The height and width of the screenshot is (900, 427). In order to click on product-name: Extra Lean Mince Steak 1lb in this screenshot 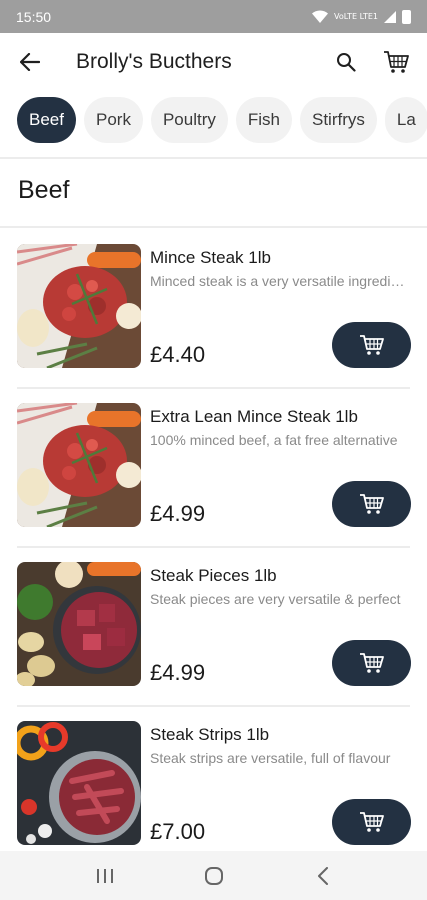, I will do `click(254, 416)`.